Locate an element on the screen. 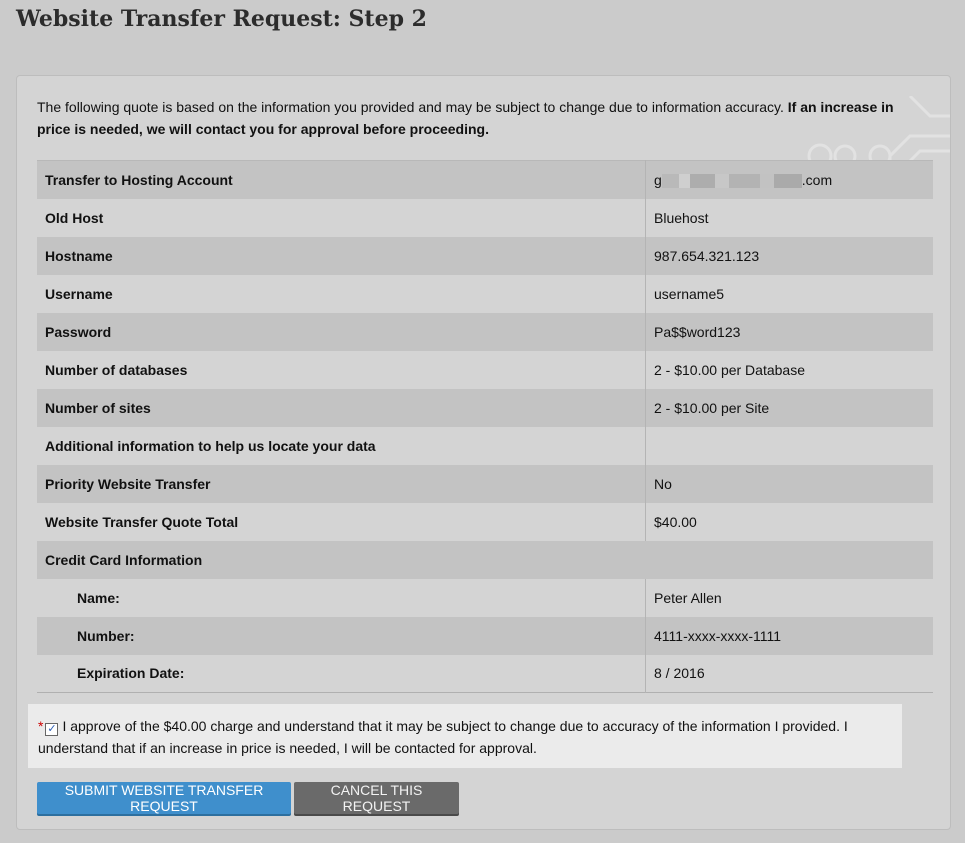 Image resolution: width=965 pixels, height=843 pixels. table-row: Username username5 is located at coordinates (485, 293).